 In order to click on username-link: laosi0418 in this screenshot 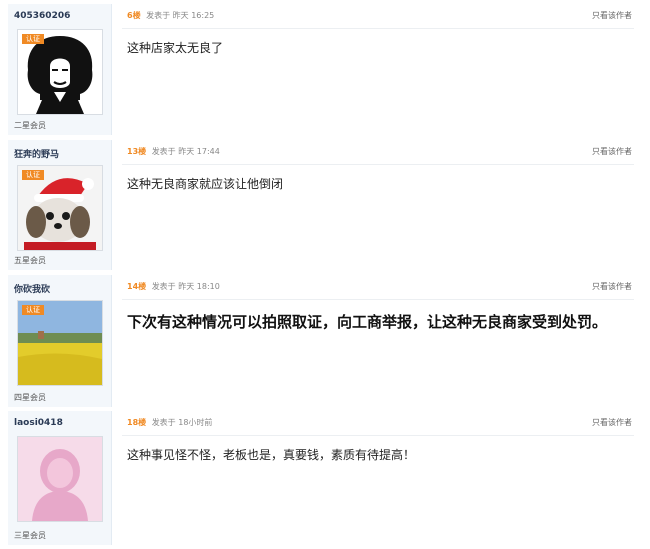, I will do `click(38, 423)`.